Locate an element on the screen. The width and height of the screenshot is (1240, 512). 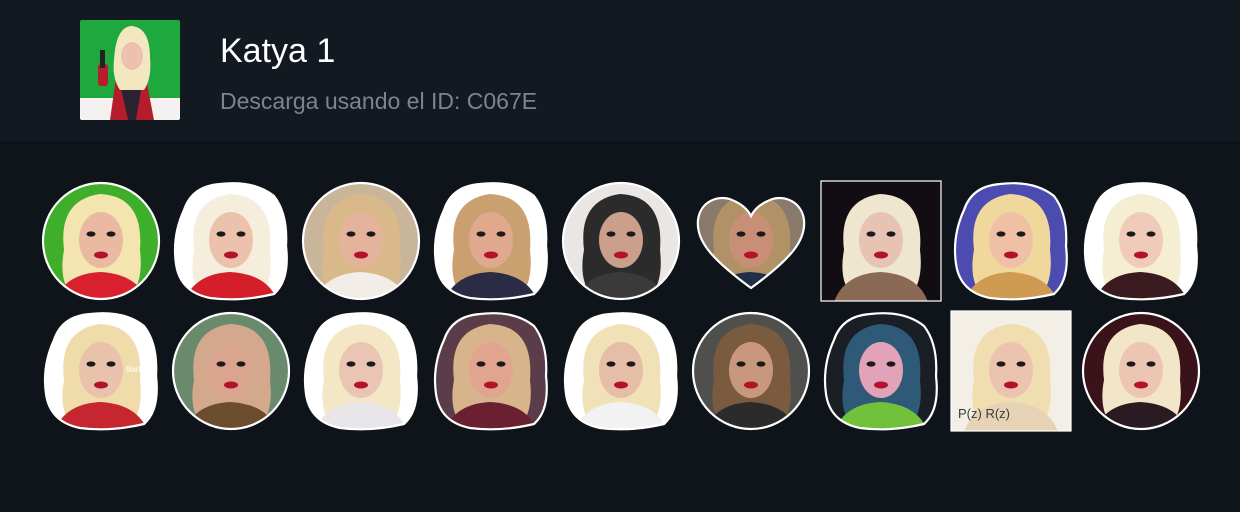
sticker-12-image is located at coordinates (360, 371).